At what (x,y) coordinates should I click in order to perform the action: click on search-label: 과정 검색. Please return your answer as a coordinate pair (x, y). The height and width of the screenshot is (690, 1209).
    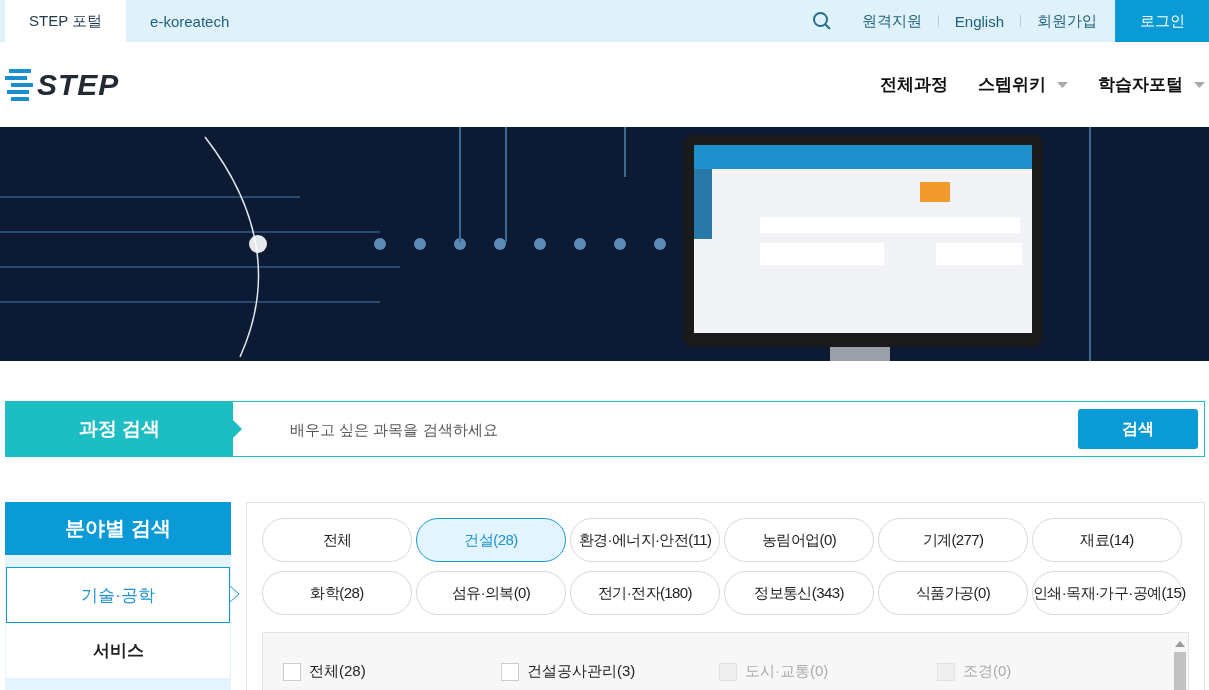
    Looking at the image, I should click on (119, 429).